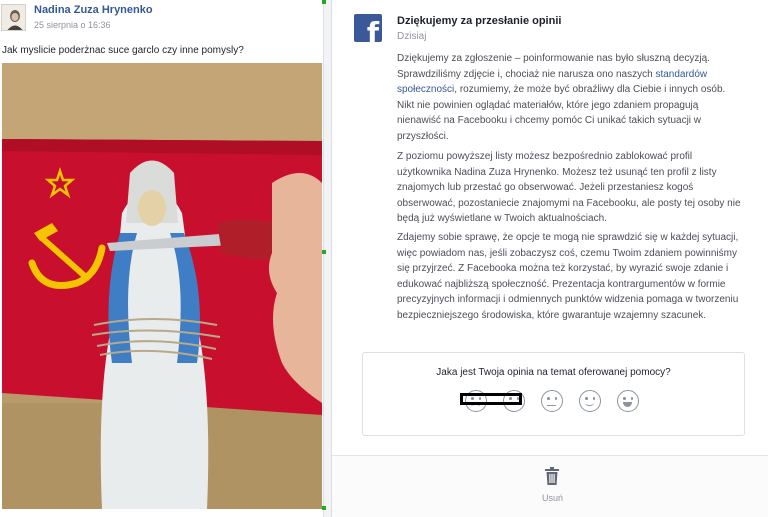 Image resolution: width=768 pixels, height=517 pixels. Describe the element at coordinates (327, 258) in the screenshot. I see `panel-divider` at that location.